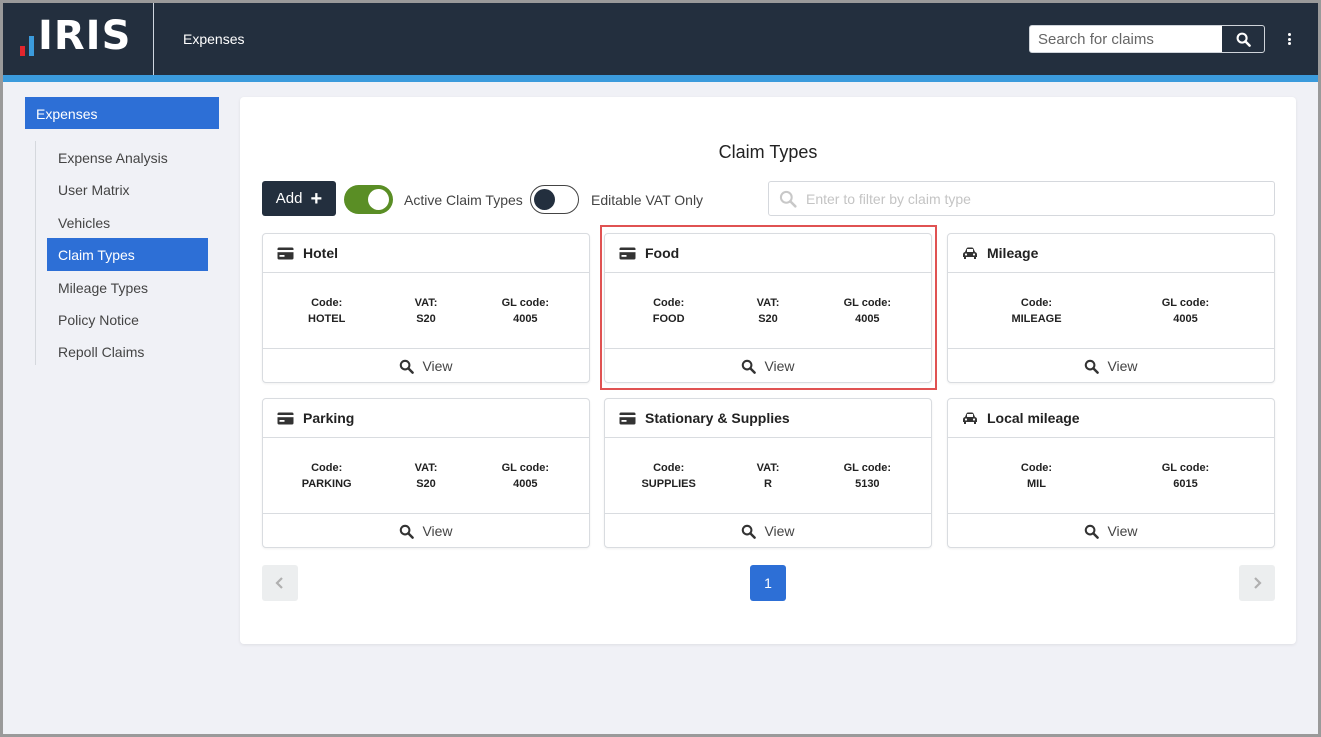  What do you see at coordinates (768, 253) in the screenshot?
I see `card-header: Food` at bounding box center [768, 253].